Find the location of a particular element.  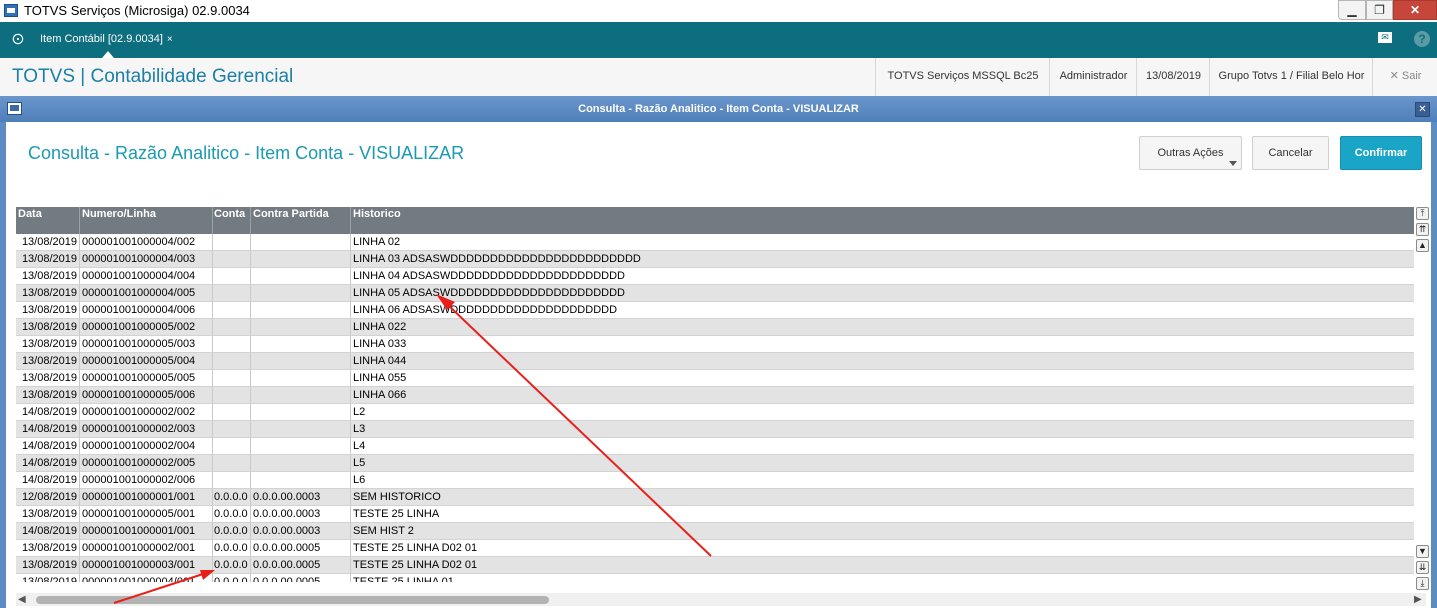

active-tab-marker is located at coordinates (108, 54).